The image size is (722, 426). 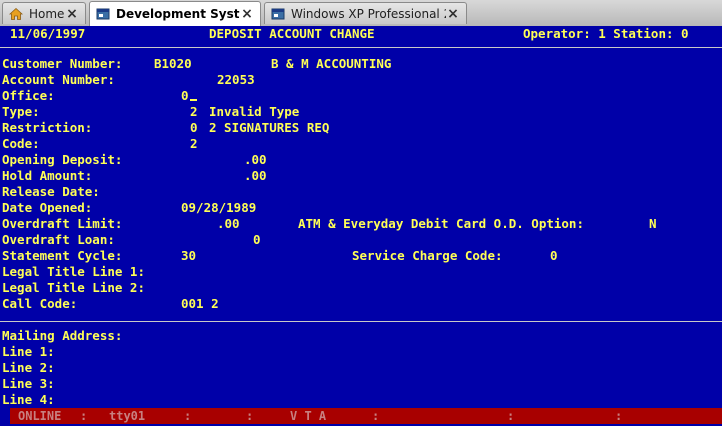 I want to click on service-charge-label: Service Charge Code:, so click(x=427, y=255).